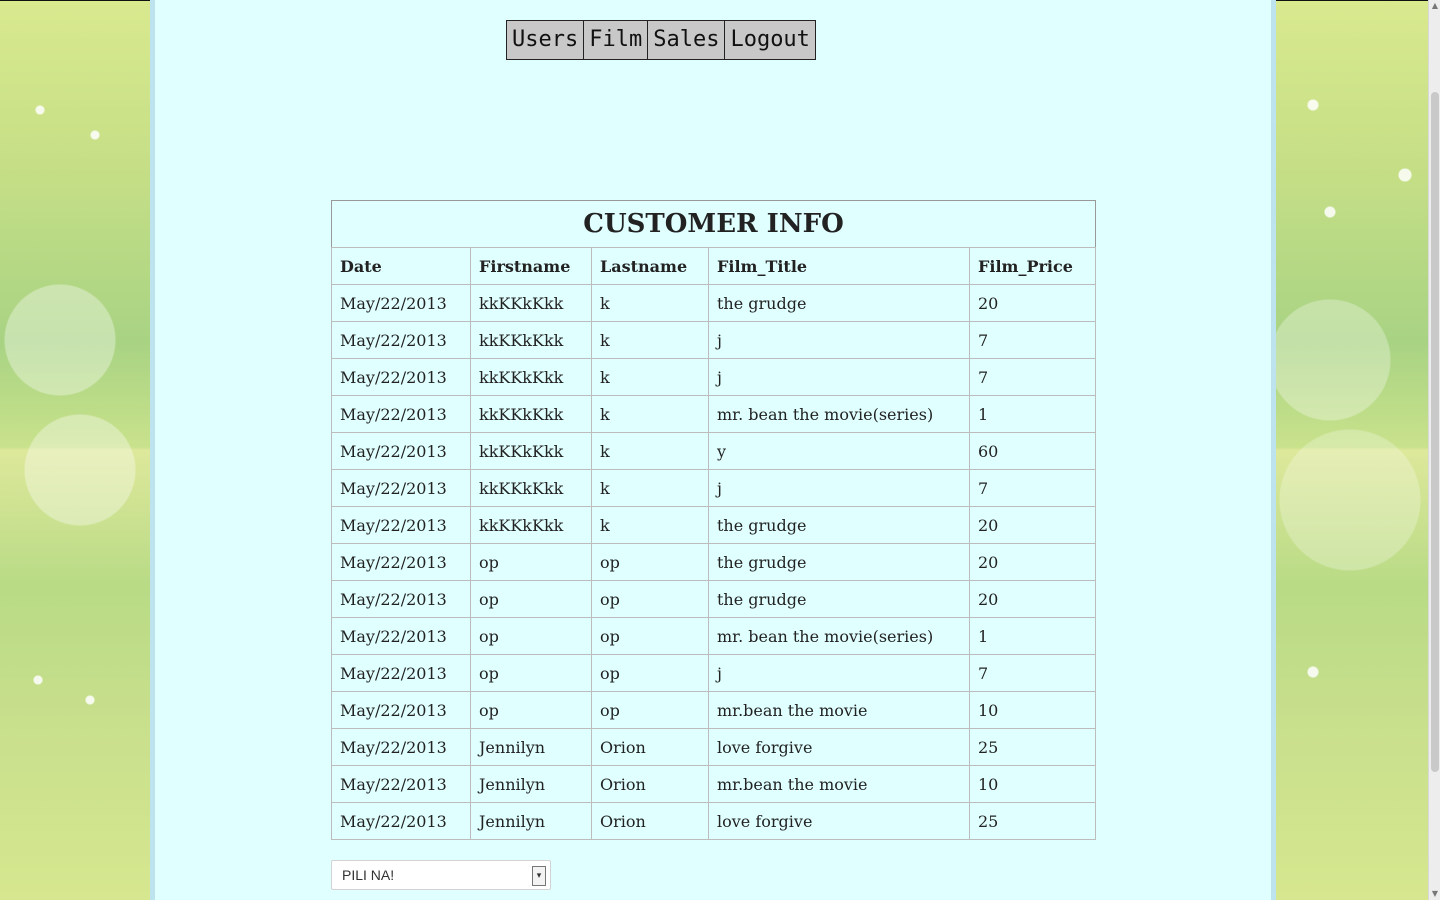 This screenshot has height=900, width=1440. I want to click on film-title-cell: y, so click(839, 451).